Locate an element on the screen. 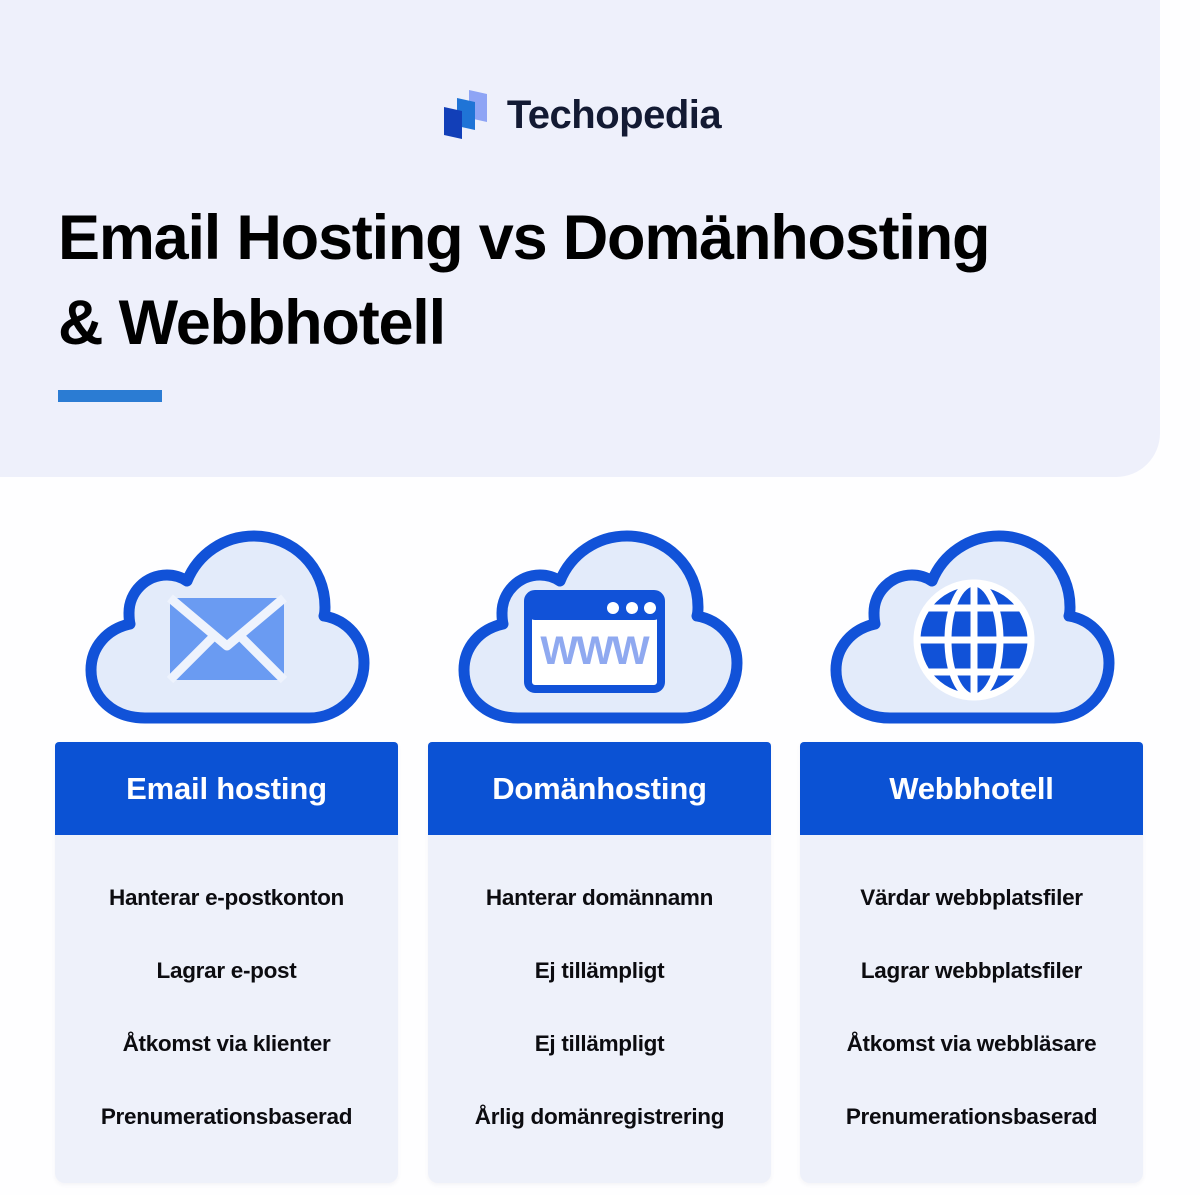 Image resolution: width=1200 pixels, height=1195 pixels. techopedia-layers-logo-icon is located at coordinates (465, 115).